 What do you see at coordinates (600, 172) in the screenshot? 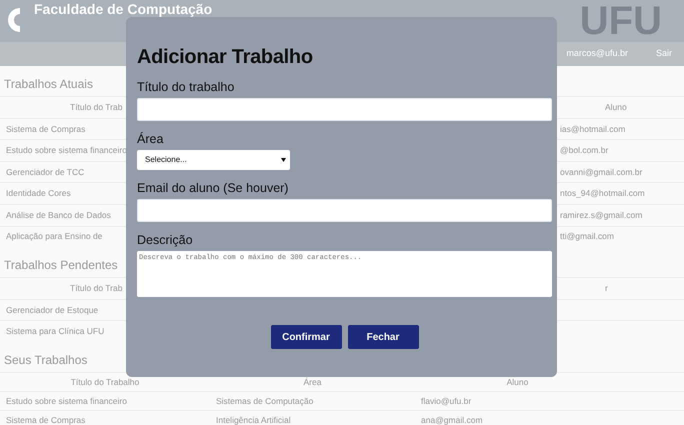
I see `table-cell-text: ovanni@gmail.com.br` at bounding box center [600, 172].